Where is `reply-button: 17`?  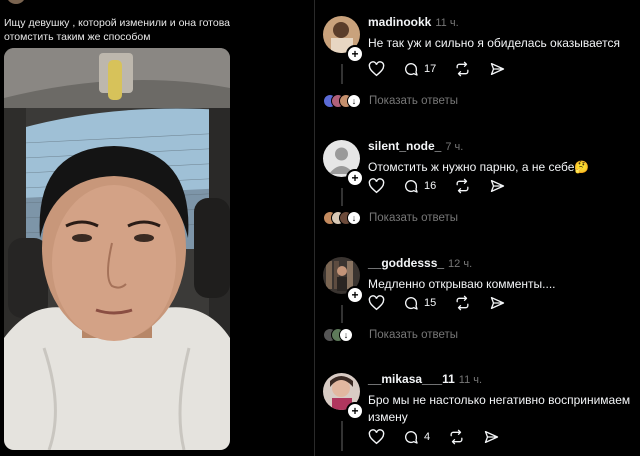 reply-button: 17 is located at coordinates (419, 69).